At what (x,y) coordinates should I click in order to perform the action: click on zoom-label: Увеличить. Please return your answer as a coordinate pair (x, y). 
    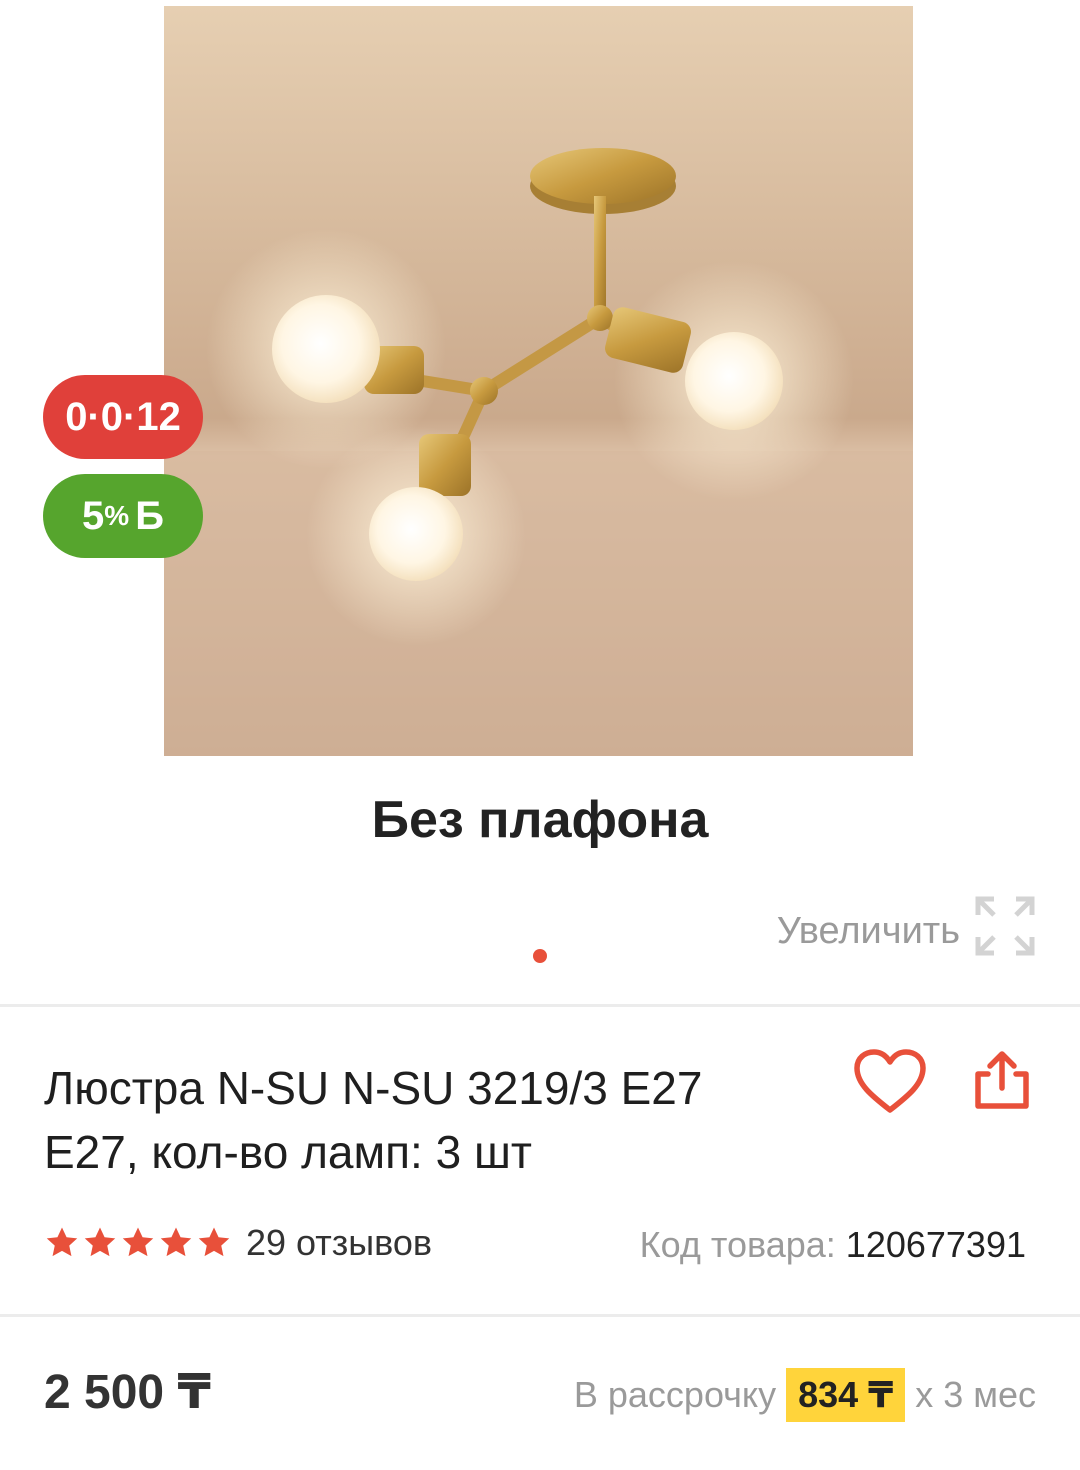
    Looking at the image, I should click on (868, 930).